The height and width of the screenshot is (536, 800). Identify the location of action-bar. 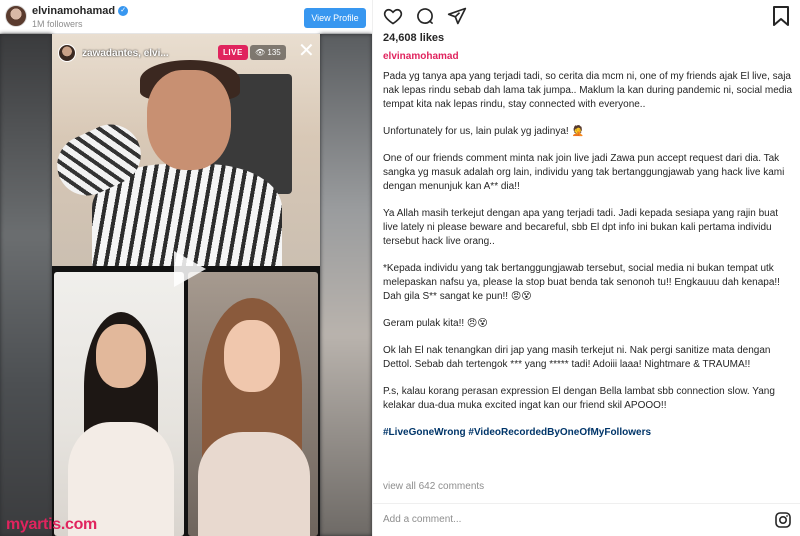
(425, 16).